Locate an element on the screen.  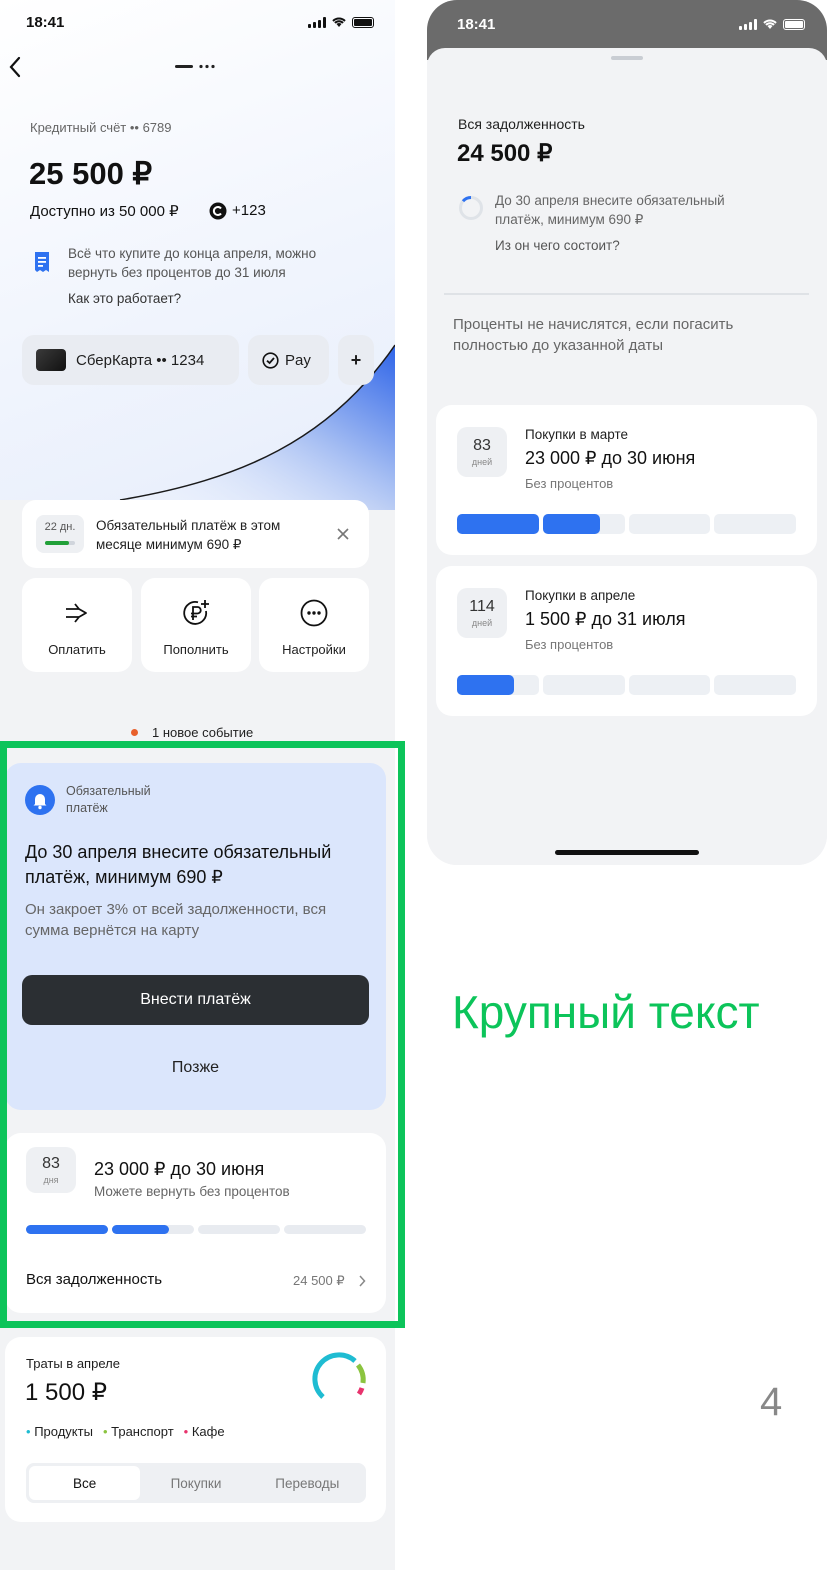
days-left-text: 22 дн. is located at coordinates (60, 527).